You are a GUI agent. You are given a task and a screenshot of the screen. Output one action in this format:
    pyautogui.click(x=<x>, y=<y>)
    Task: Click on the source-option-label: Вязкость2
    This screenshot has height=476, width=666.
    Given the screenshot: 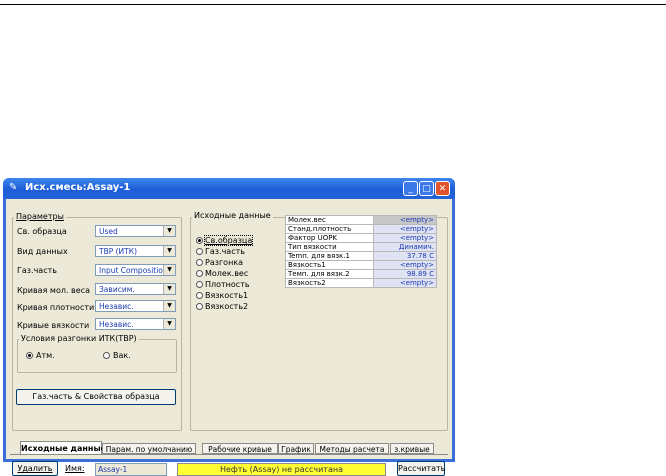 What is the action you would take?
    pyautogui.click(x=226, y=306)
    